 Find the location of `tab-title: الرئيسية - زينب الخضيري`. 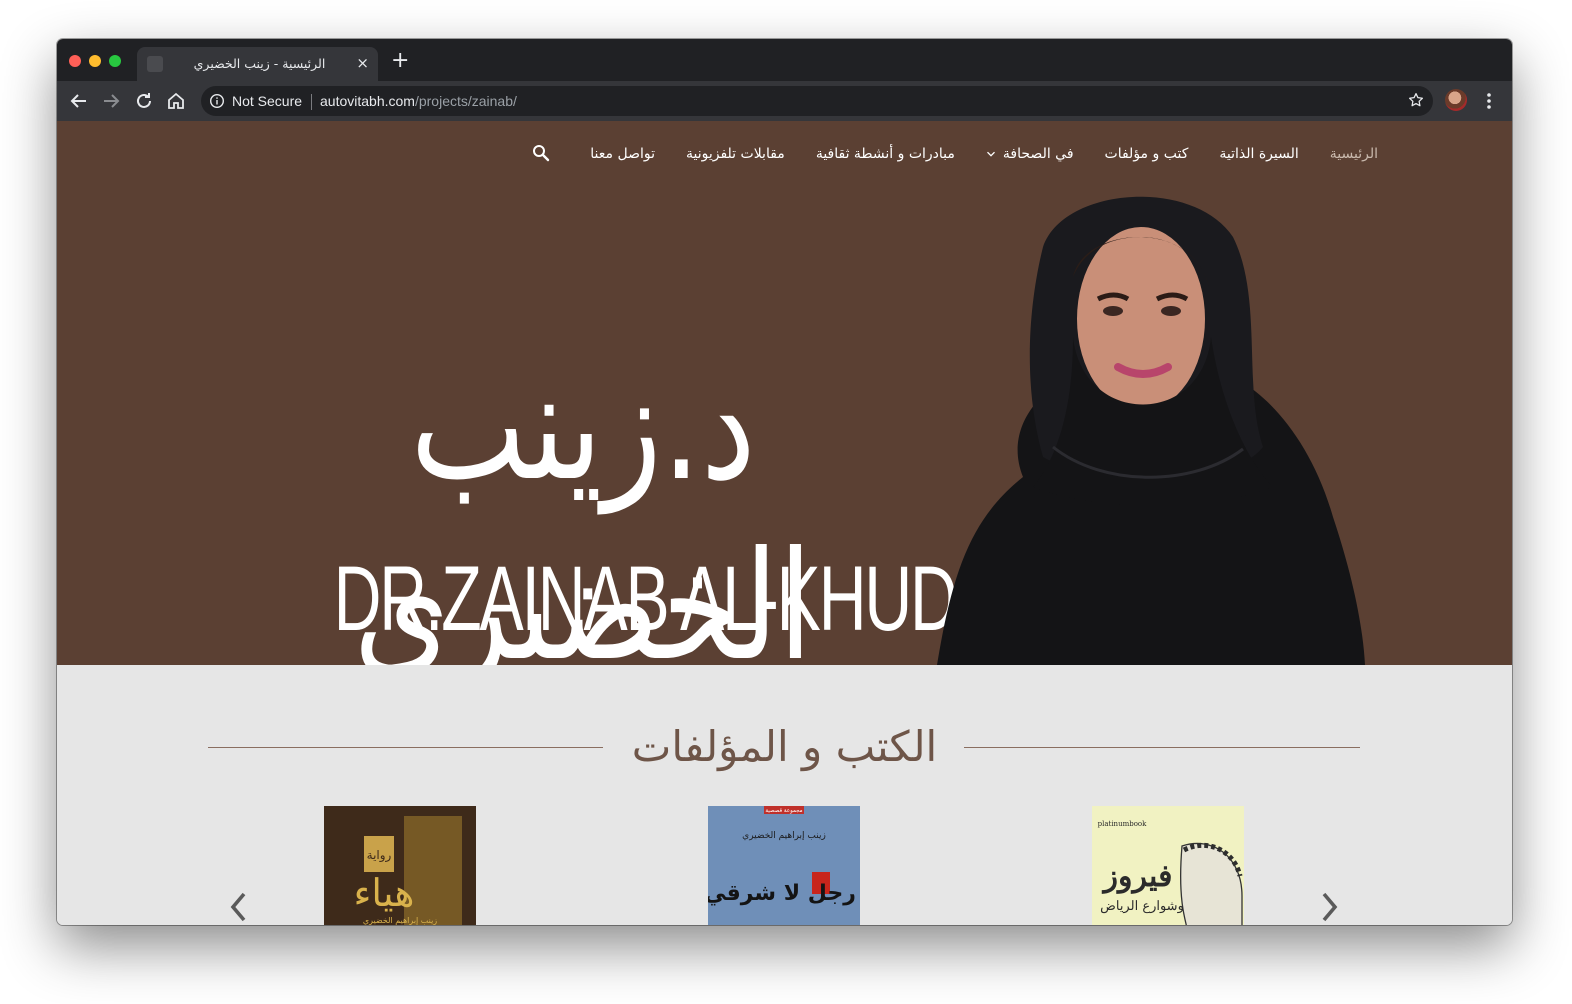

tab-title: الرئيسية - زينب الخضيري is located at coordinates (259, 63).